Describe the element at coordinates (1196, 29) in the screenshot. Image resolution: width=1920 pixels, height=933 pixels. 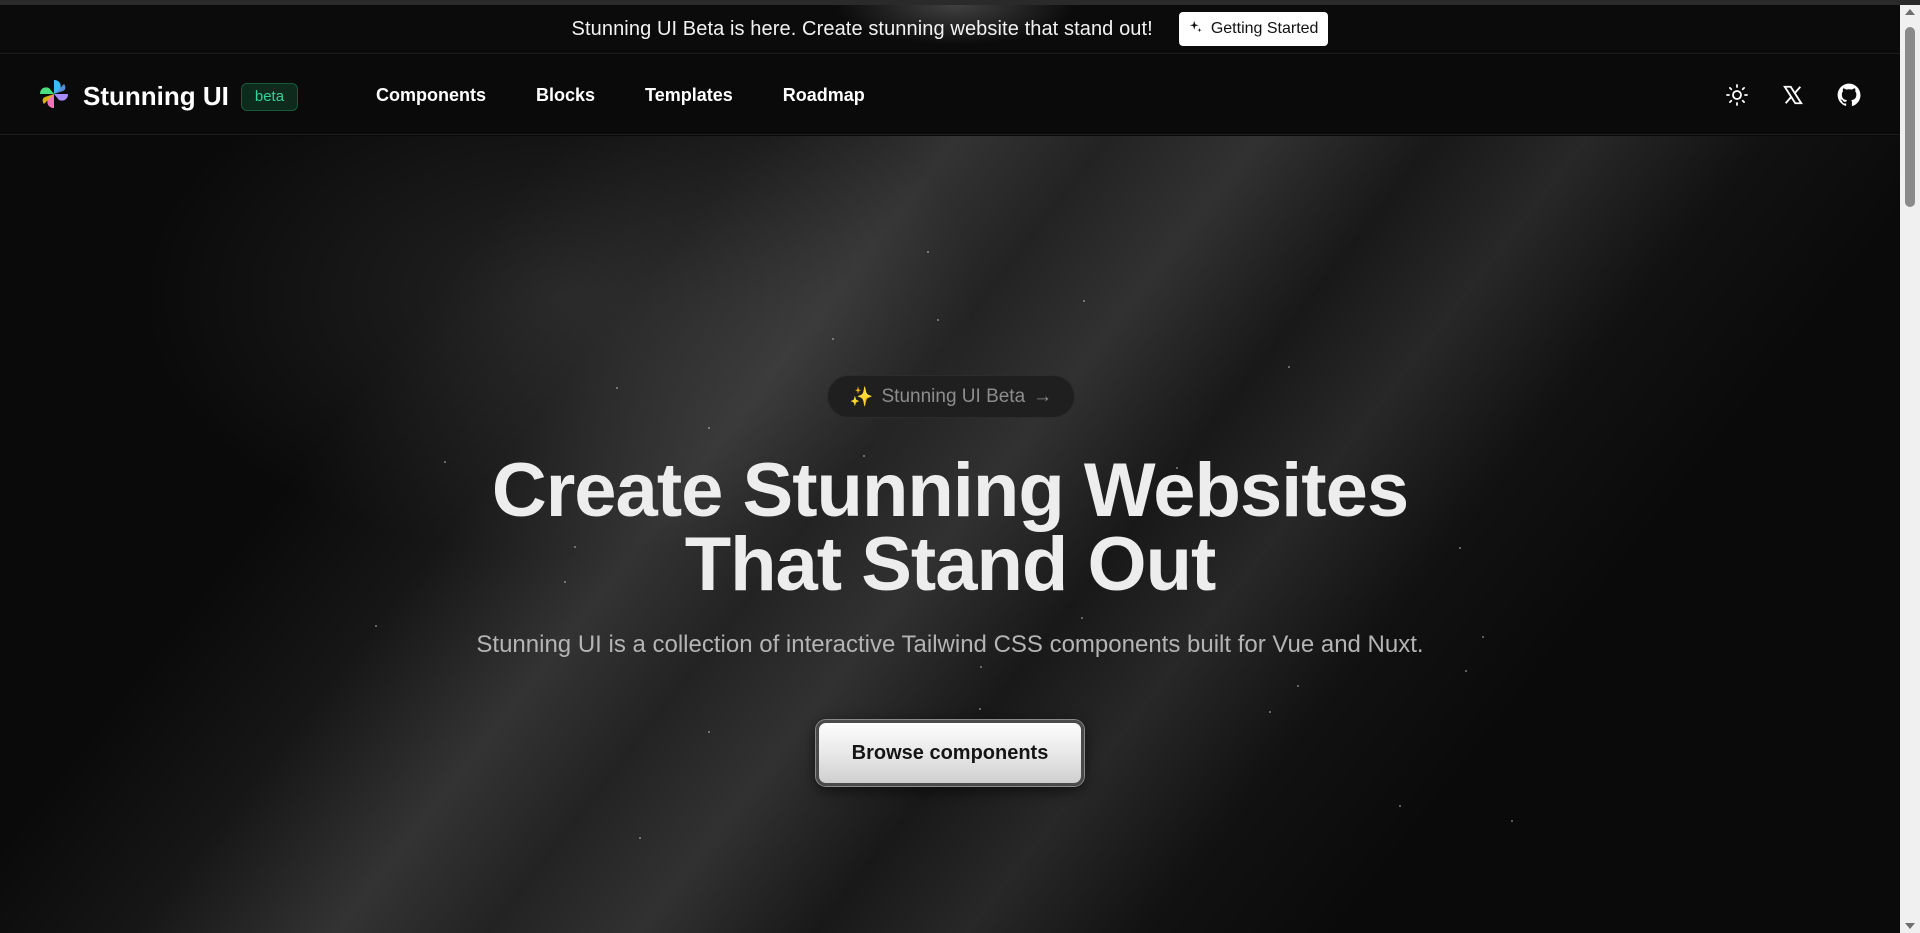
I see `sparkle-icon` at that location.